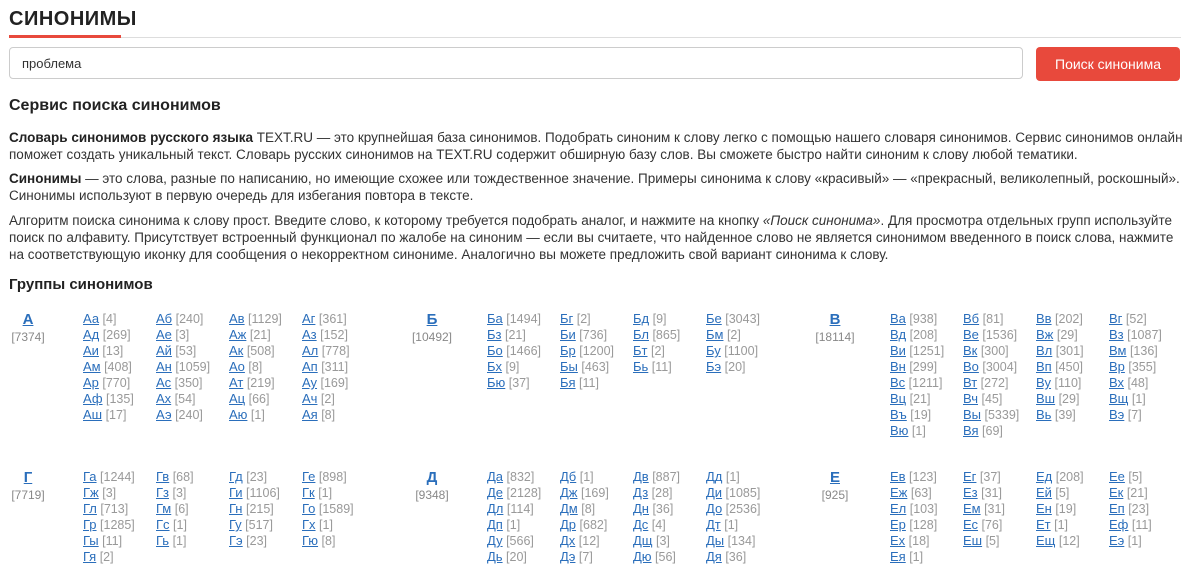 The width and height of the screenshot is (1200, 565). I want to click on syllable-link: Др, so click(568, 524).